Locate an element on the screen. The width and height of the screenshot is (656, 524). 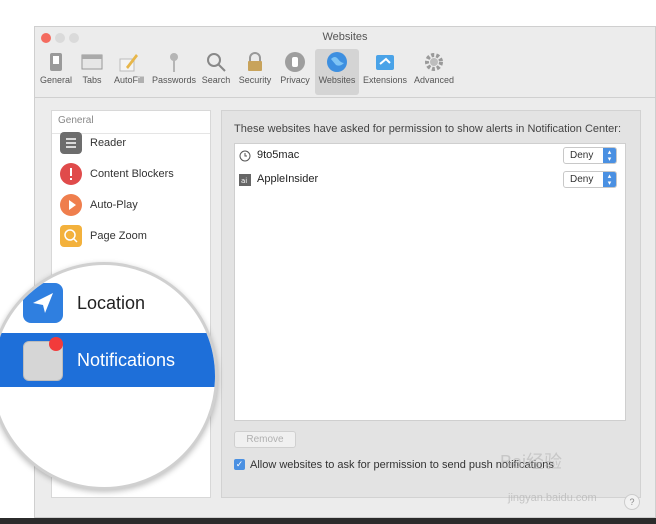
clock-icon is located at coordinates (245, 155).